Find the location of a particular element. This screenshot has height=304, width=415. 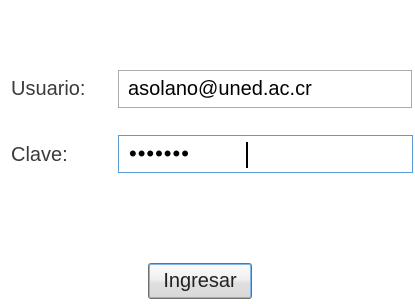

username-label: Usuario: is located at coordinates (48, 89).